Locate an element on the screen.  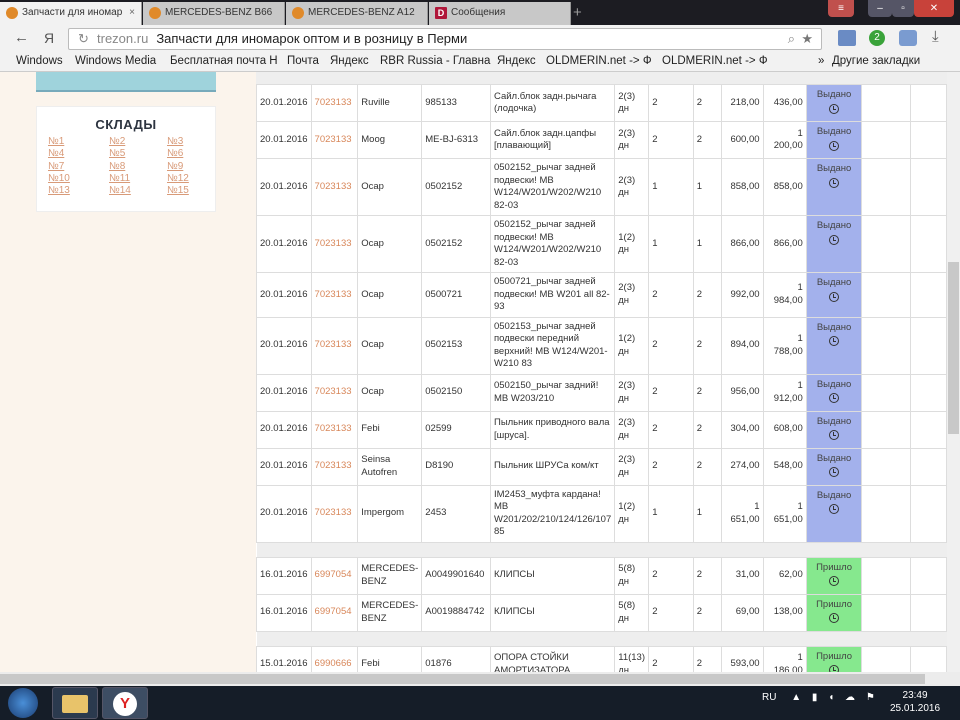
show-hidden-icons: ▲ is located at coordinates (796, 697).